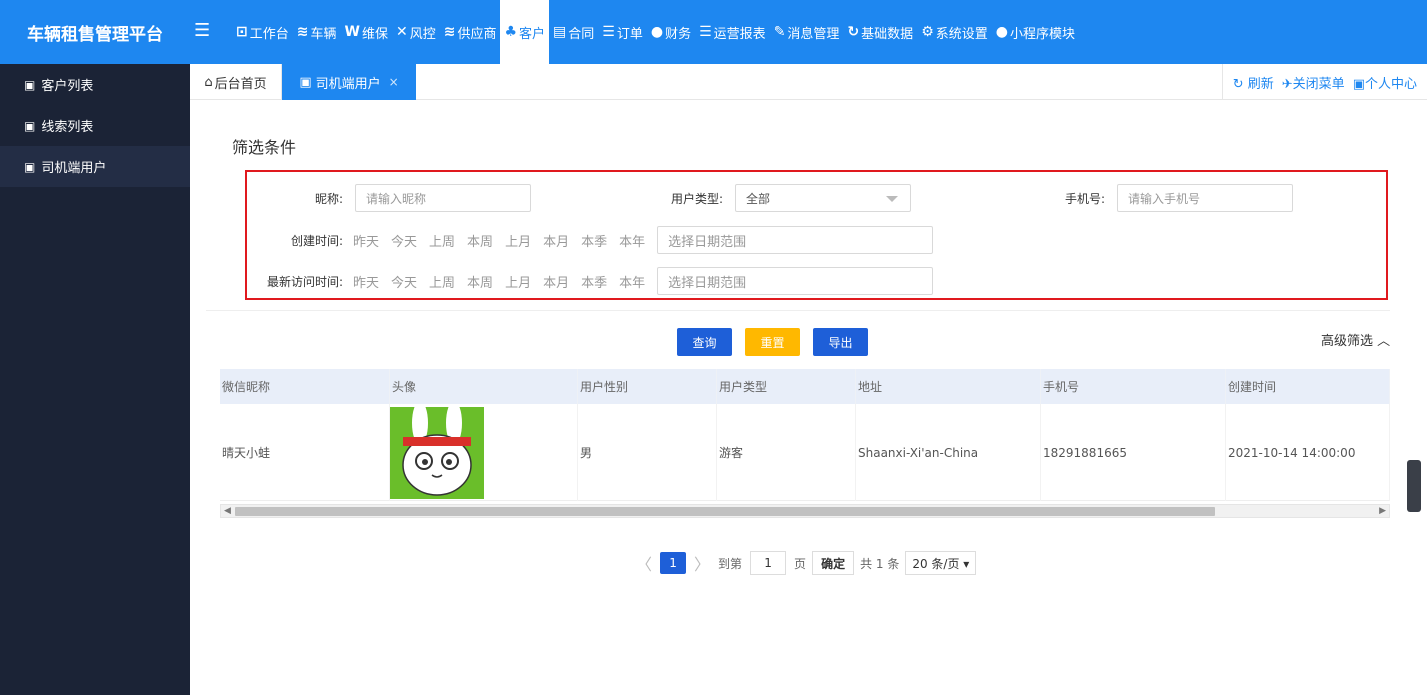 The width and height of the screenshot is (1427, 695). I want to click on topnav-item-11: ↻ 基础数据, so click(880, 32).